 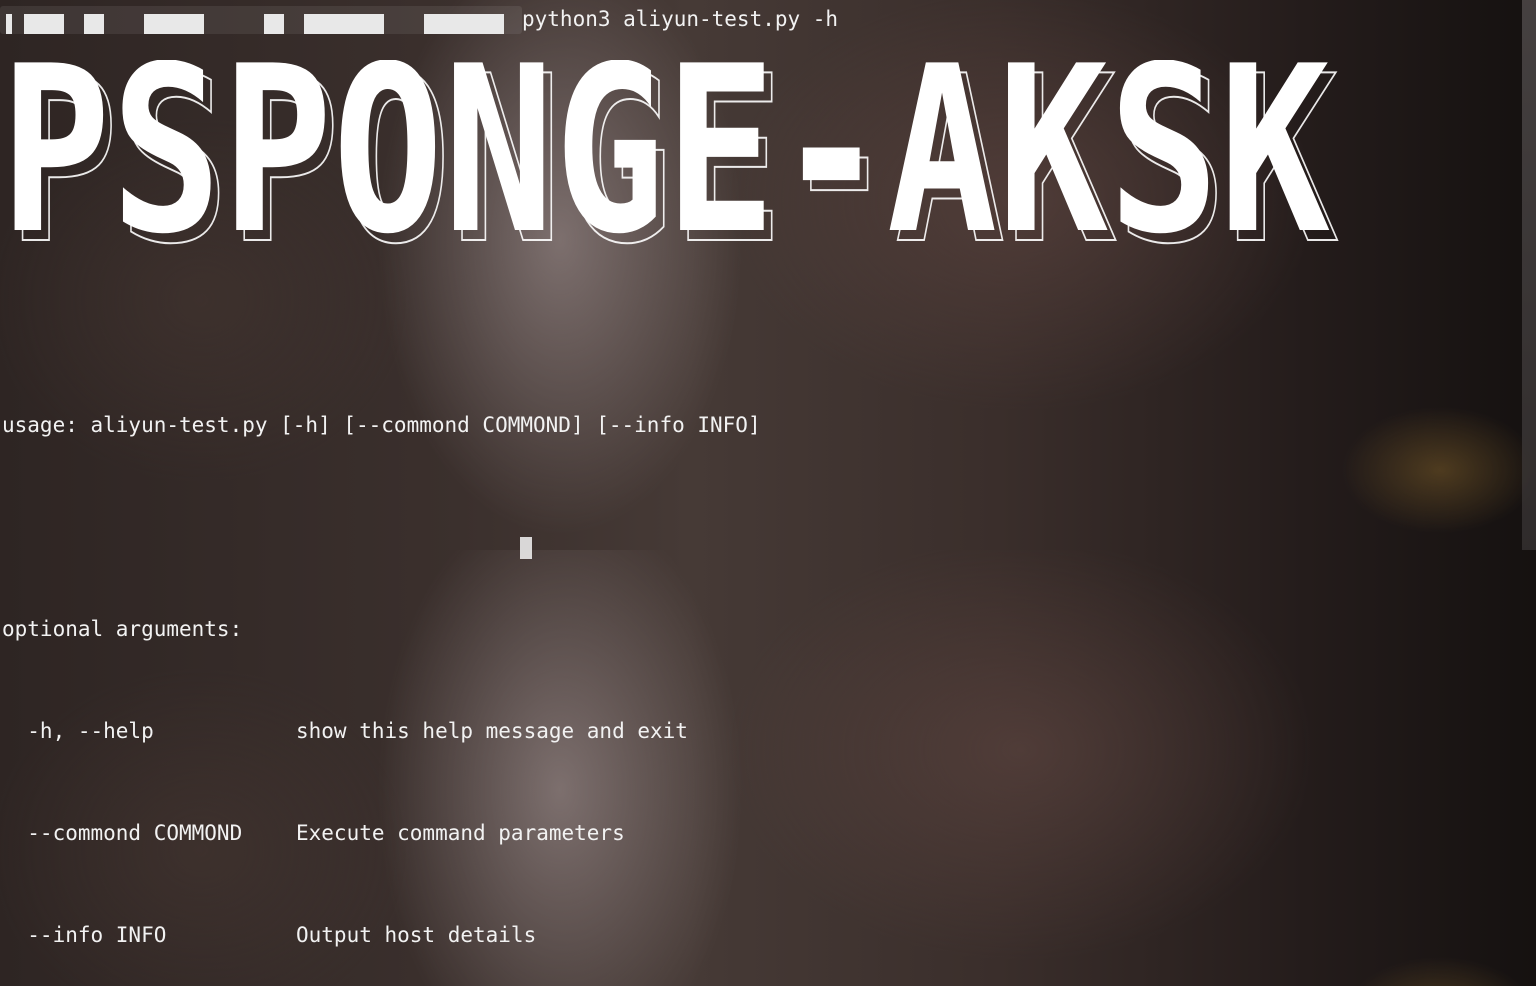 I want to click on command-line: python3 aliyun-test.py -h, so click(x=500, y=19).